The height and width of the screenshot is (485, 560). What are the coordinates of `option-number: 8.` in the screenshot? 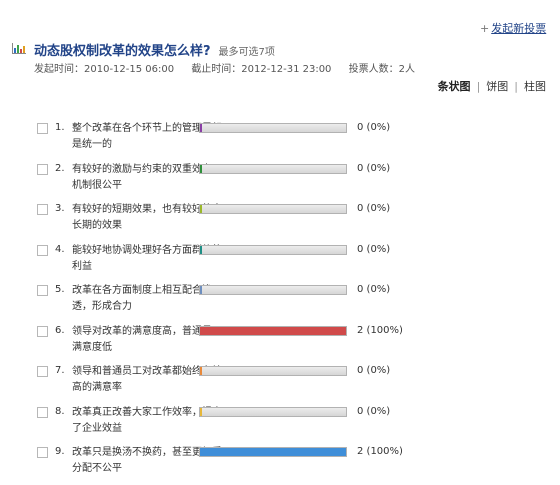 It's located at (60, 411).